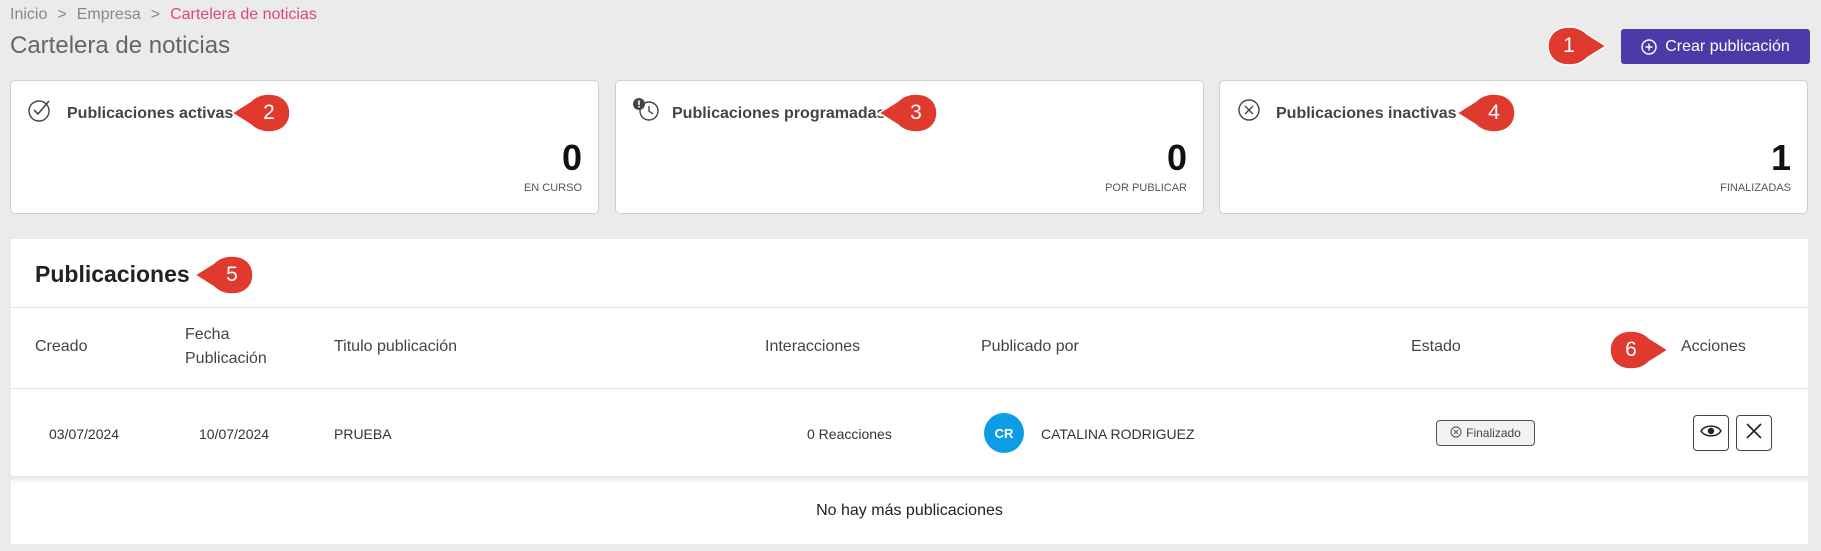 Image resolution: width=1821 pixels, height=551 pixels. Describe the element at coordinates (28, 15) in the screenshot. I see `breadcrumb-home: Inicio` at that location.